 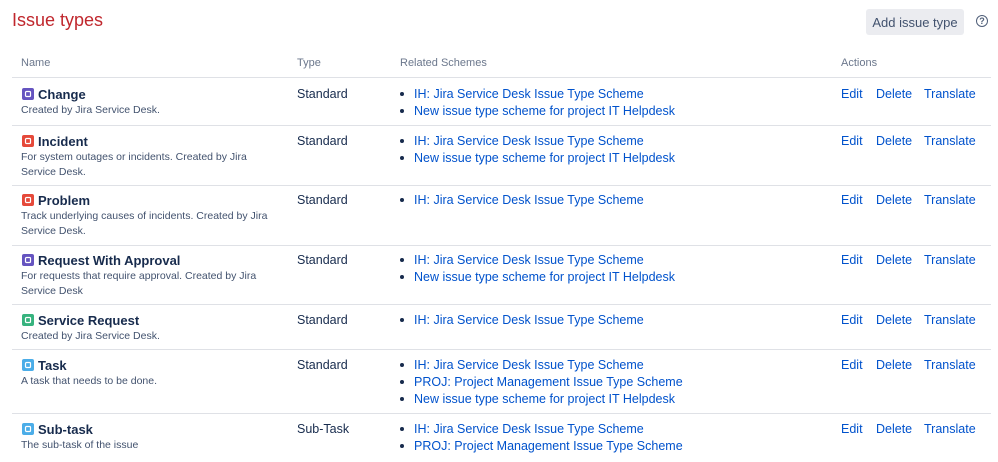 I want to click on request-approval-icon, so click(x=28, y=260).